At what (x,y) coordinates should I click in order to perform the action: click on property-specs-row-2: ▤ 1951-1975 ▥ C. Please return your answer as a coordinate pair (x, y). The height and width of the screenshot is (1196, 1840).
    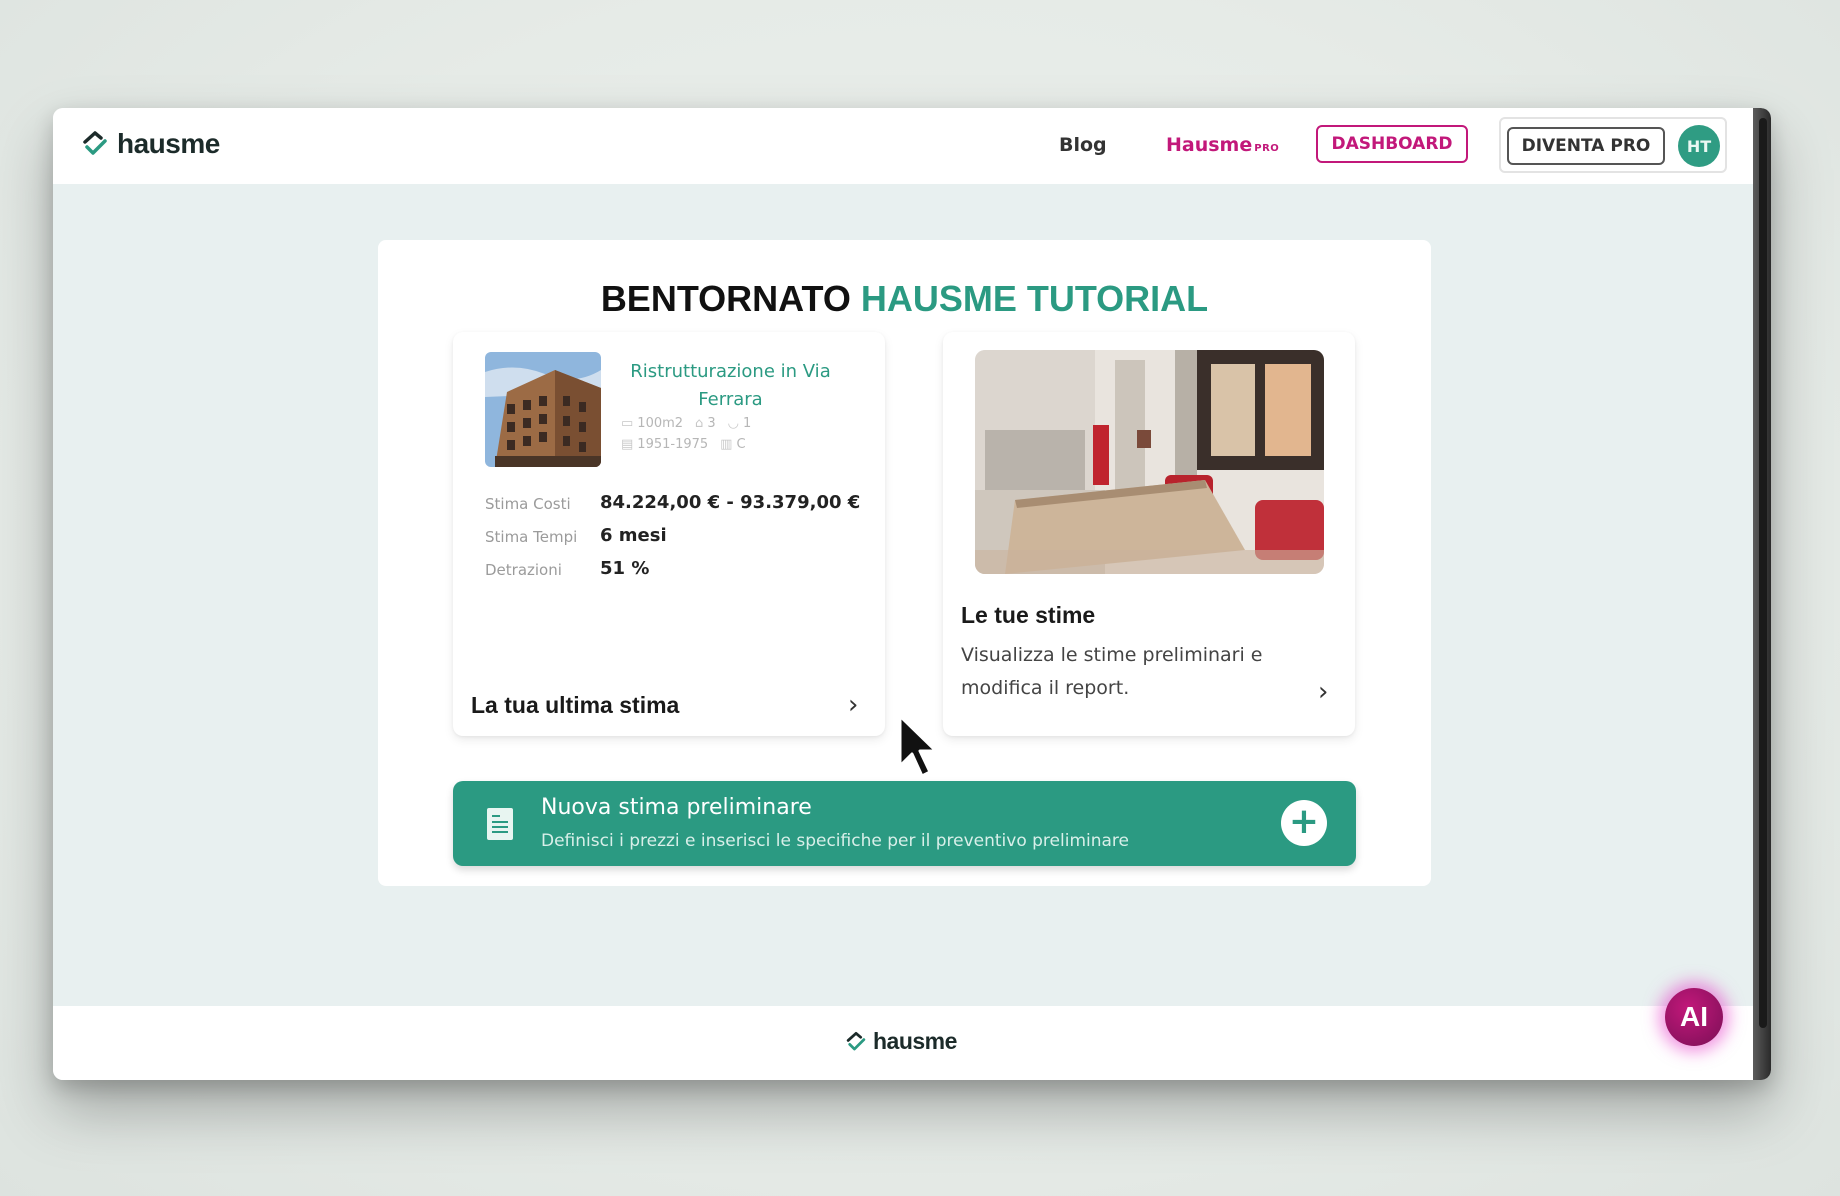
    Looking at the image, I should click on (683, 444).